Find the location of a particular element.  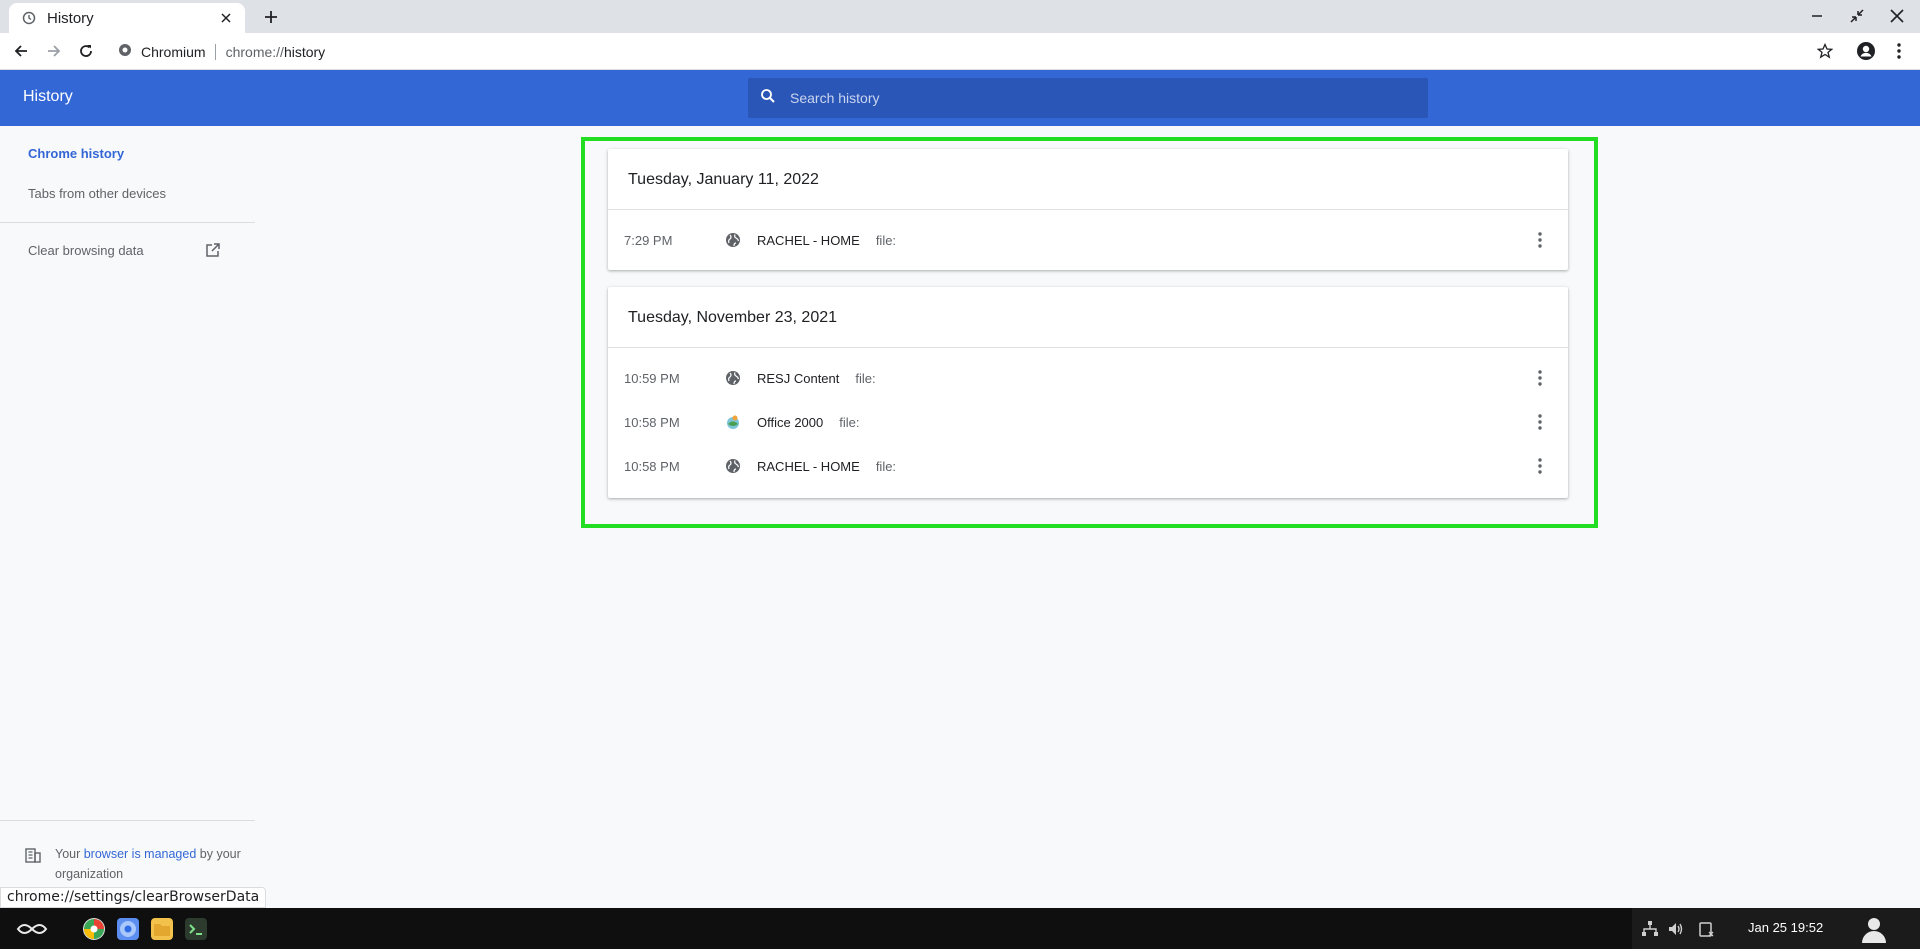

close-window-icon is located at coordinates (1897, 16).